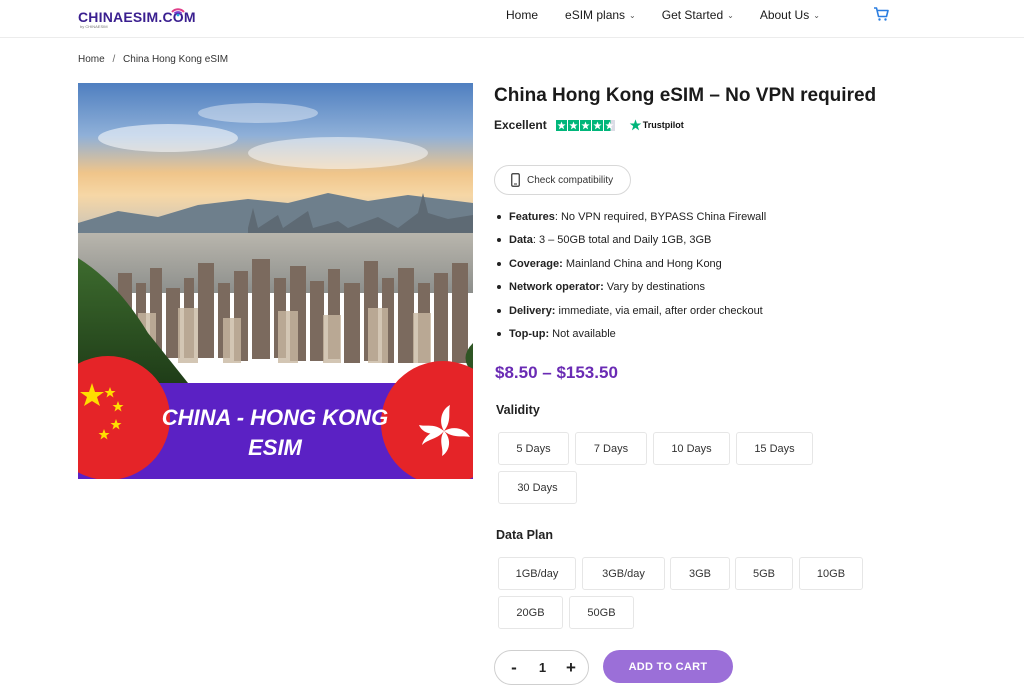 This screenshot has height=693, width=1024. I want to click on quantity-input: 1, so click(542, 667).